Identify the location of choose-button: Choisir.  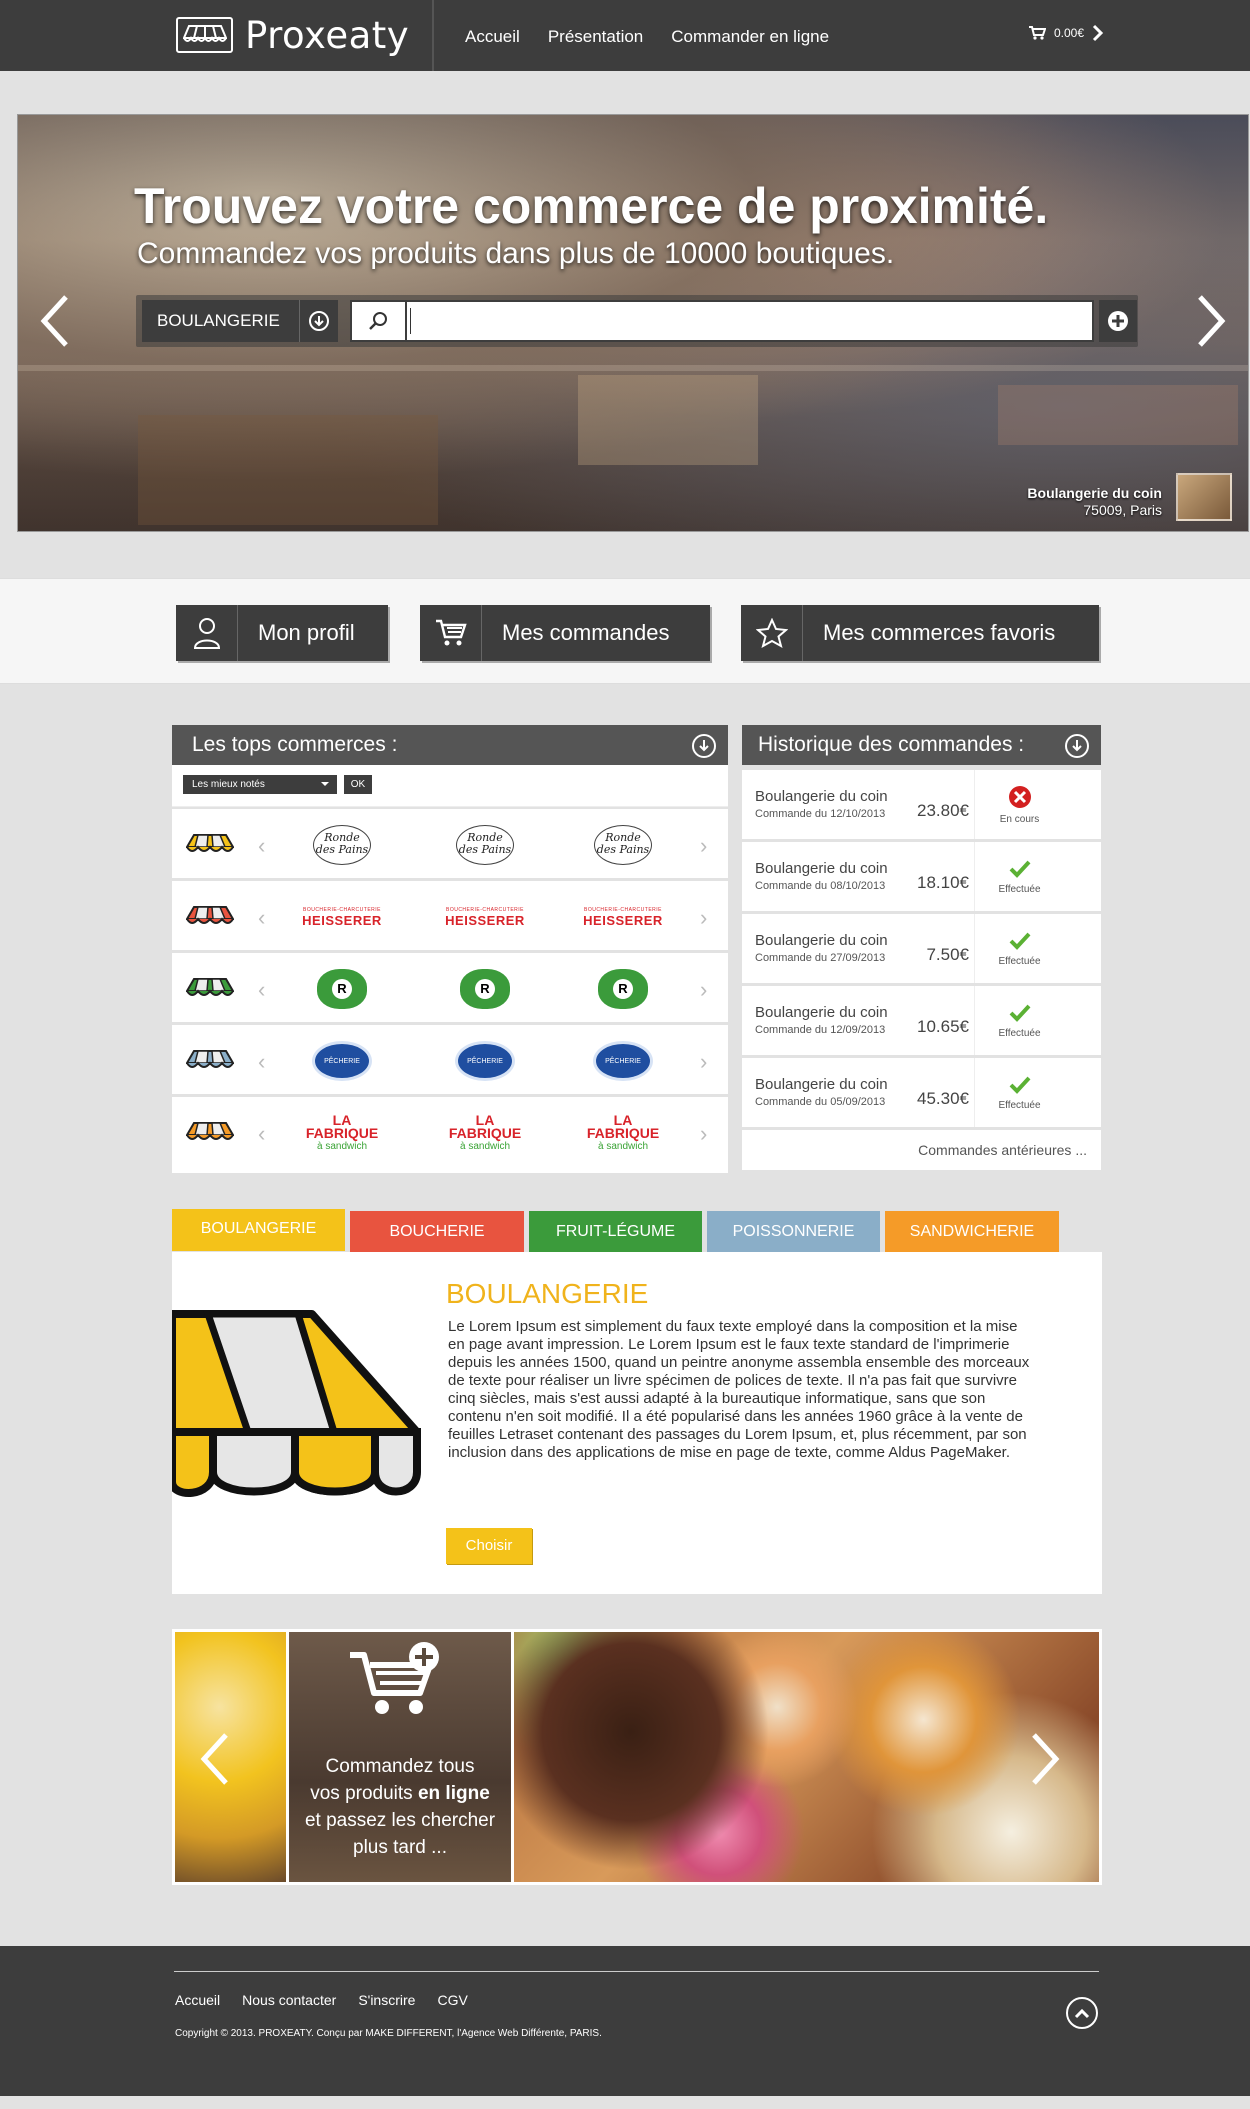
(489, 1546).